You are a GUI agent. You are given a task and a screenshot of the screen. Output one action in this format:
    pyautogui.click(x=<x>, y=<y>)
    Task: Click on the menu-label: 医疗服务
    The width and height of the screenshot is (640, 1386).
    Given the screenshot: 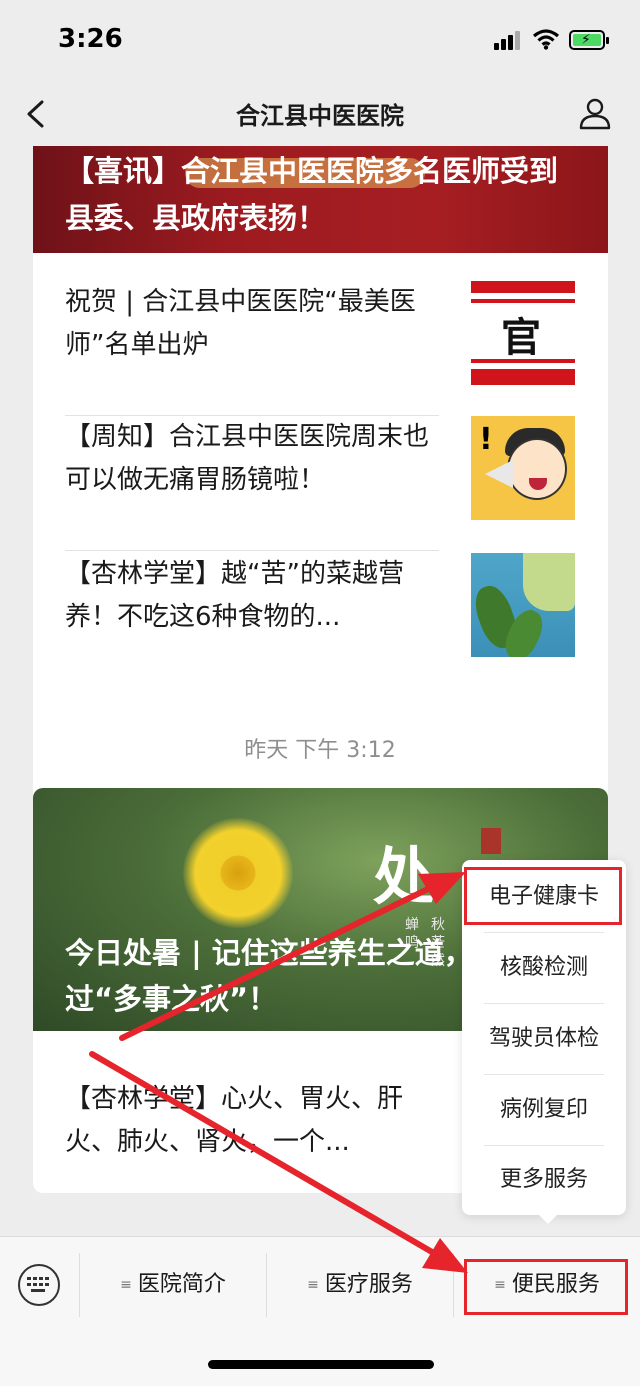 What is the action you would take?
    pyautogui.click(x=368, y=1284)
    